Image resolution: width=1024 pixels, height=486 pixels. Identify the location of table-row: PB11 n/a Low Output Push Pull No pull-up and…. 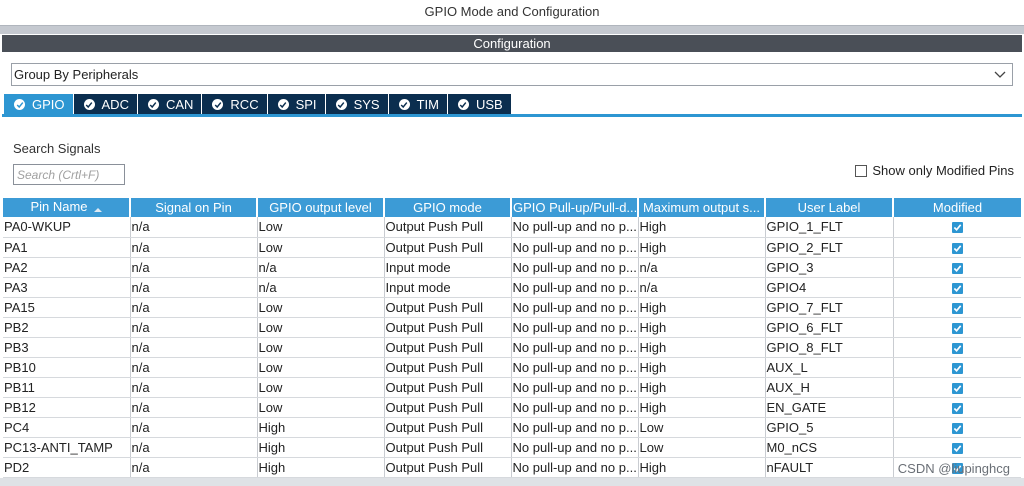
(512, 387).